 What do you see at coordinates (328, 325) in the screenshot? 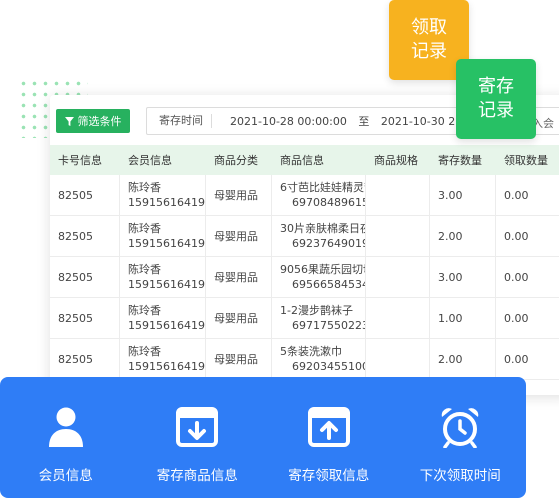
I see `product-code: 697175502233` at bounding box center [328, 325].